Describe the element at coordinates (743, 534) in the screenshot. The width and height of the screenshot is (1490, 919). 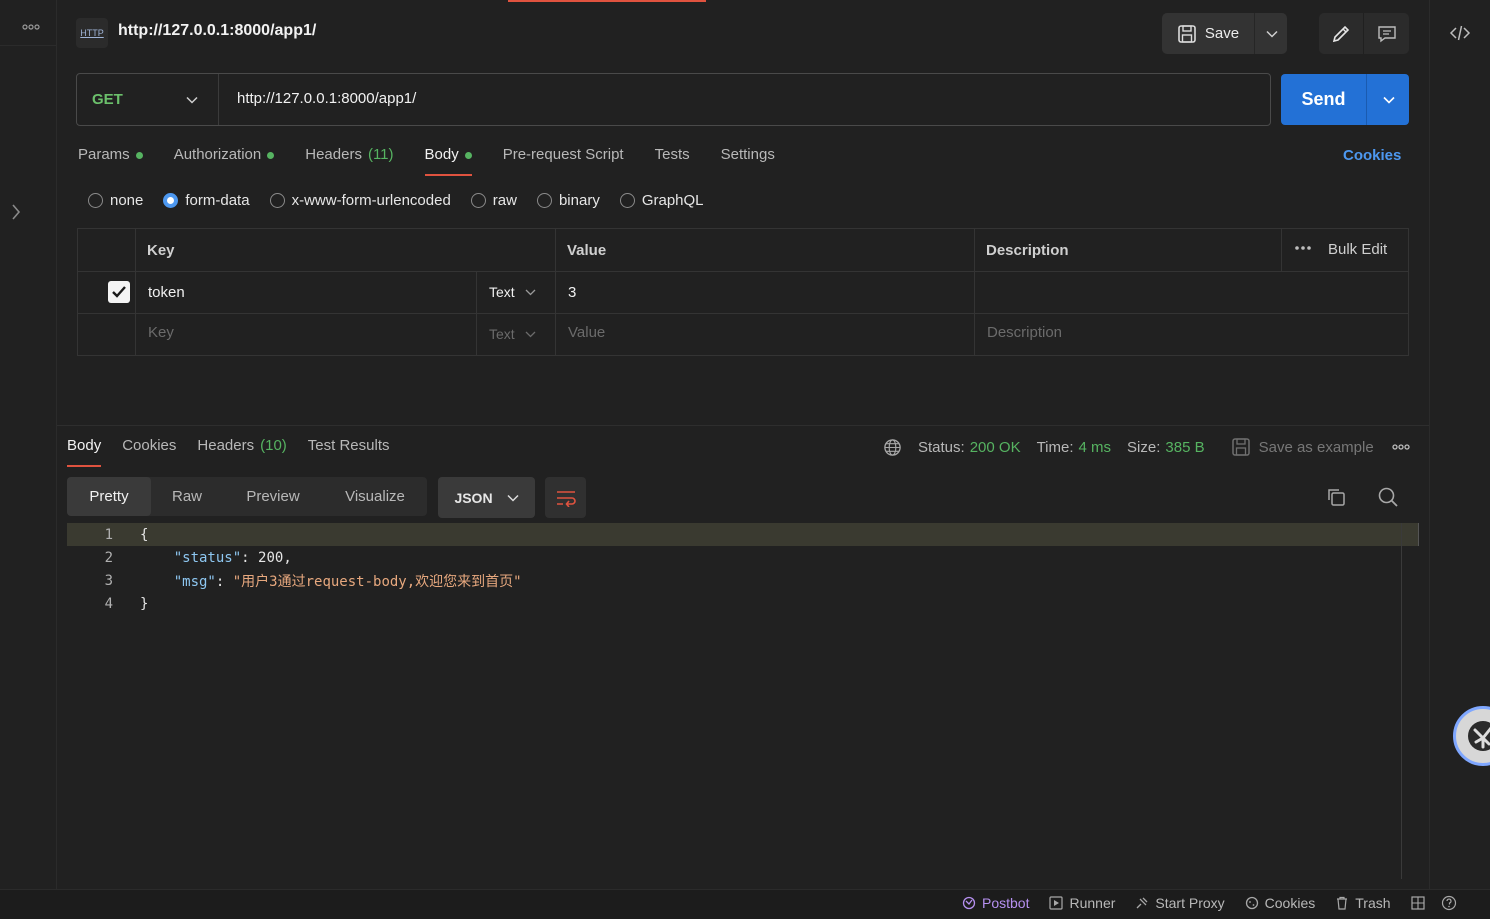
I see `code-line: 1 {` at that location.